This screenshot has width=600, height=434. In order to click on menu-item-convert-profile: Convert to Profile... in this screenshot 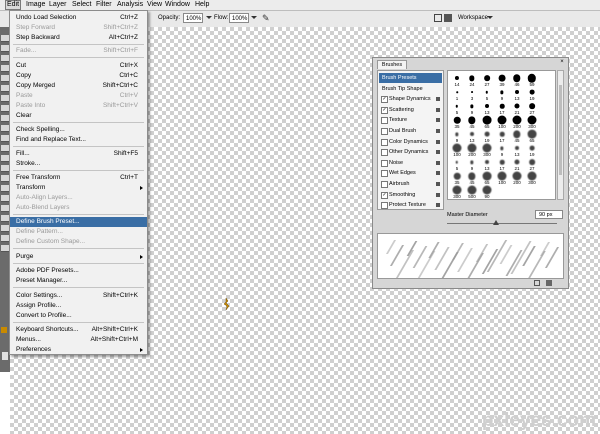, I will do `click(78, 316)`.